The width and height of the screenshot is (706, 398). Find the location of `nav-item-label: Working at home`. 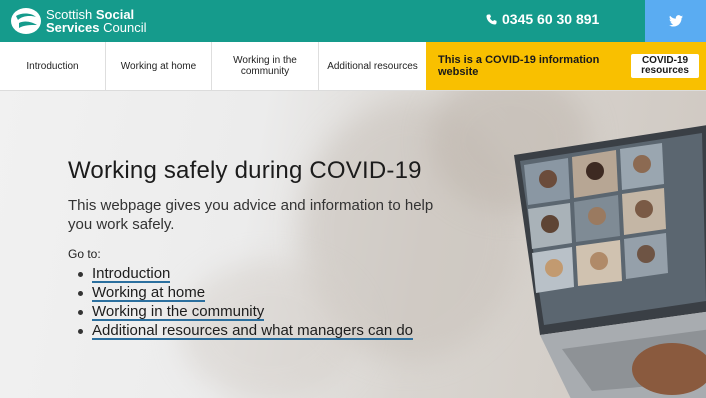

nav-item-label: Working at home is located at coordinates (158, 66).